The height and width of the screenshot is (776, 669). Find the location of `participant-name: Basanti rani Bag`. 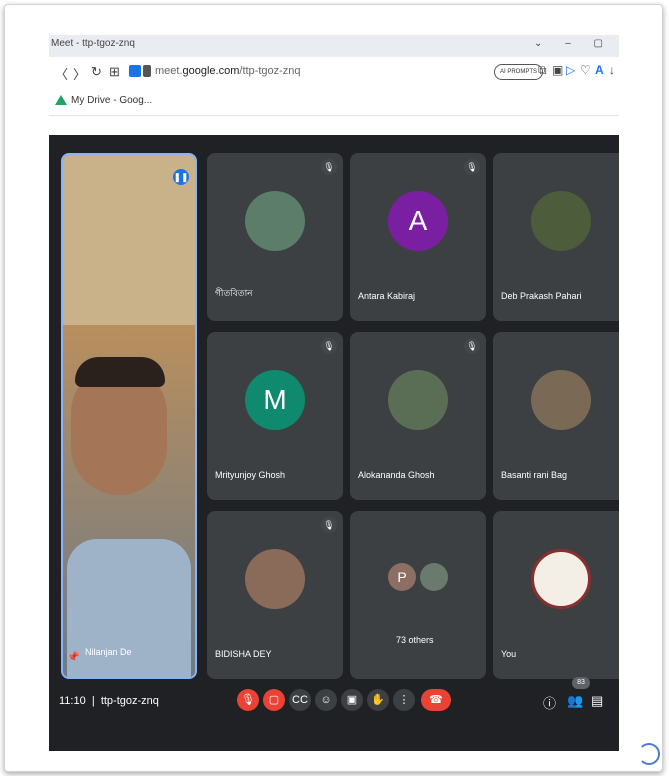

participant-name: Basanti rani Bag is located at coordinates (534, 475).